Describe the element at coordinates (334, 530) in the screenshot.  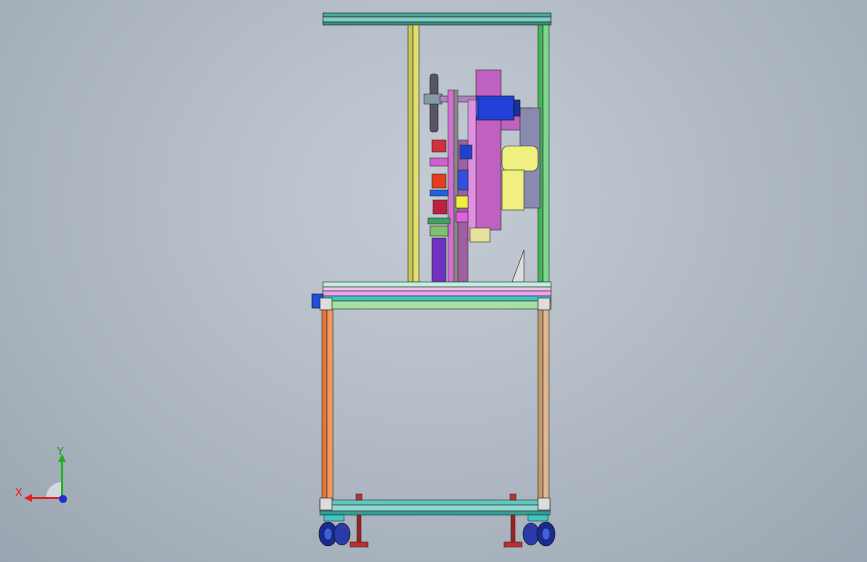
I see `caster-wheel-left` at that location.